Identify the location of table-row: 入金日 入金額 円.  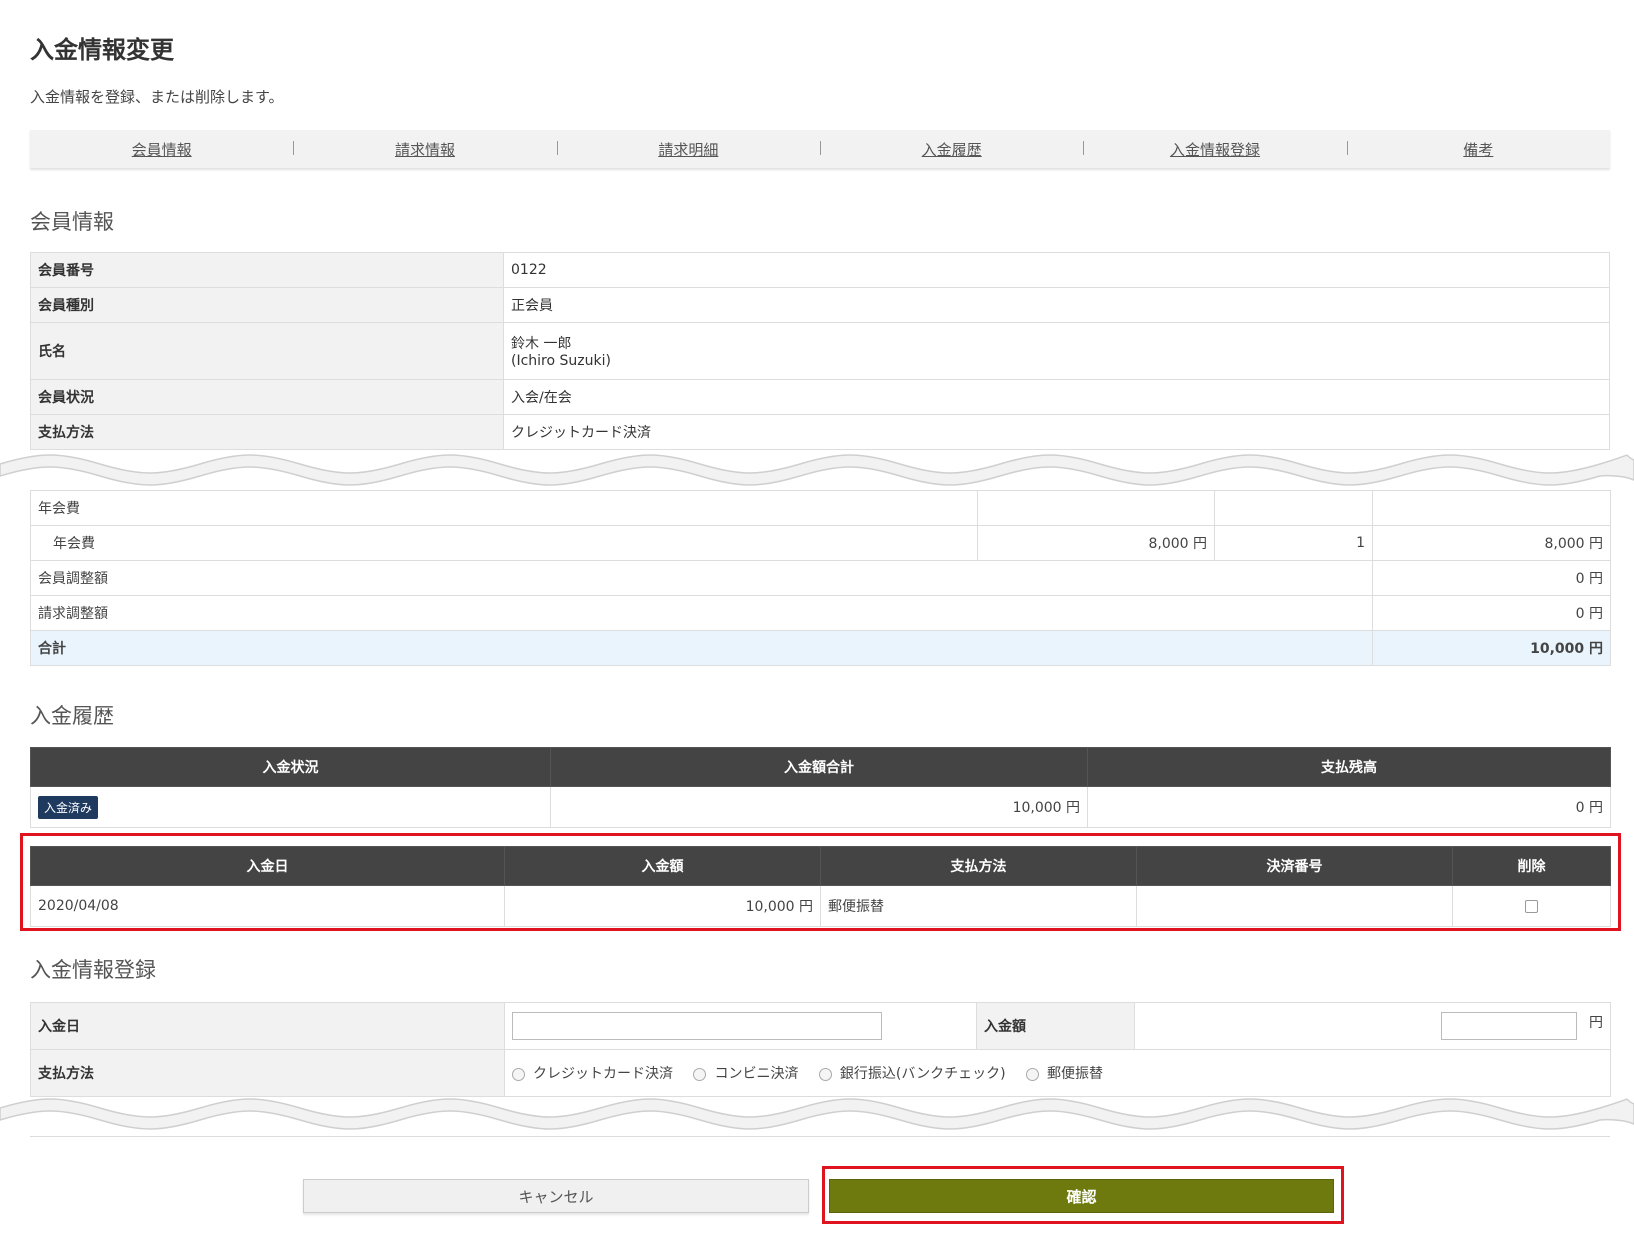
(820, 1026).